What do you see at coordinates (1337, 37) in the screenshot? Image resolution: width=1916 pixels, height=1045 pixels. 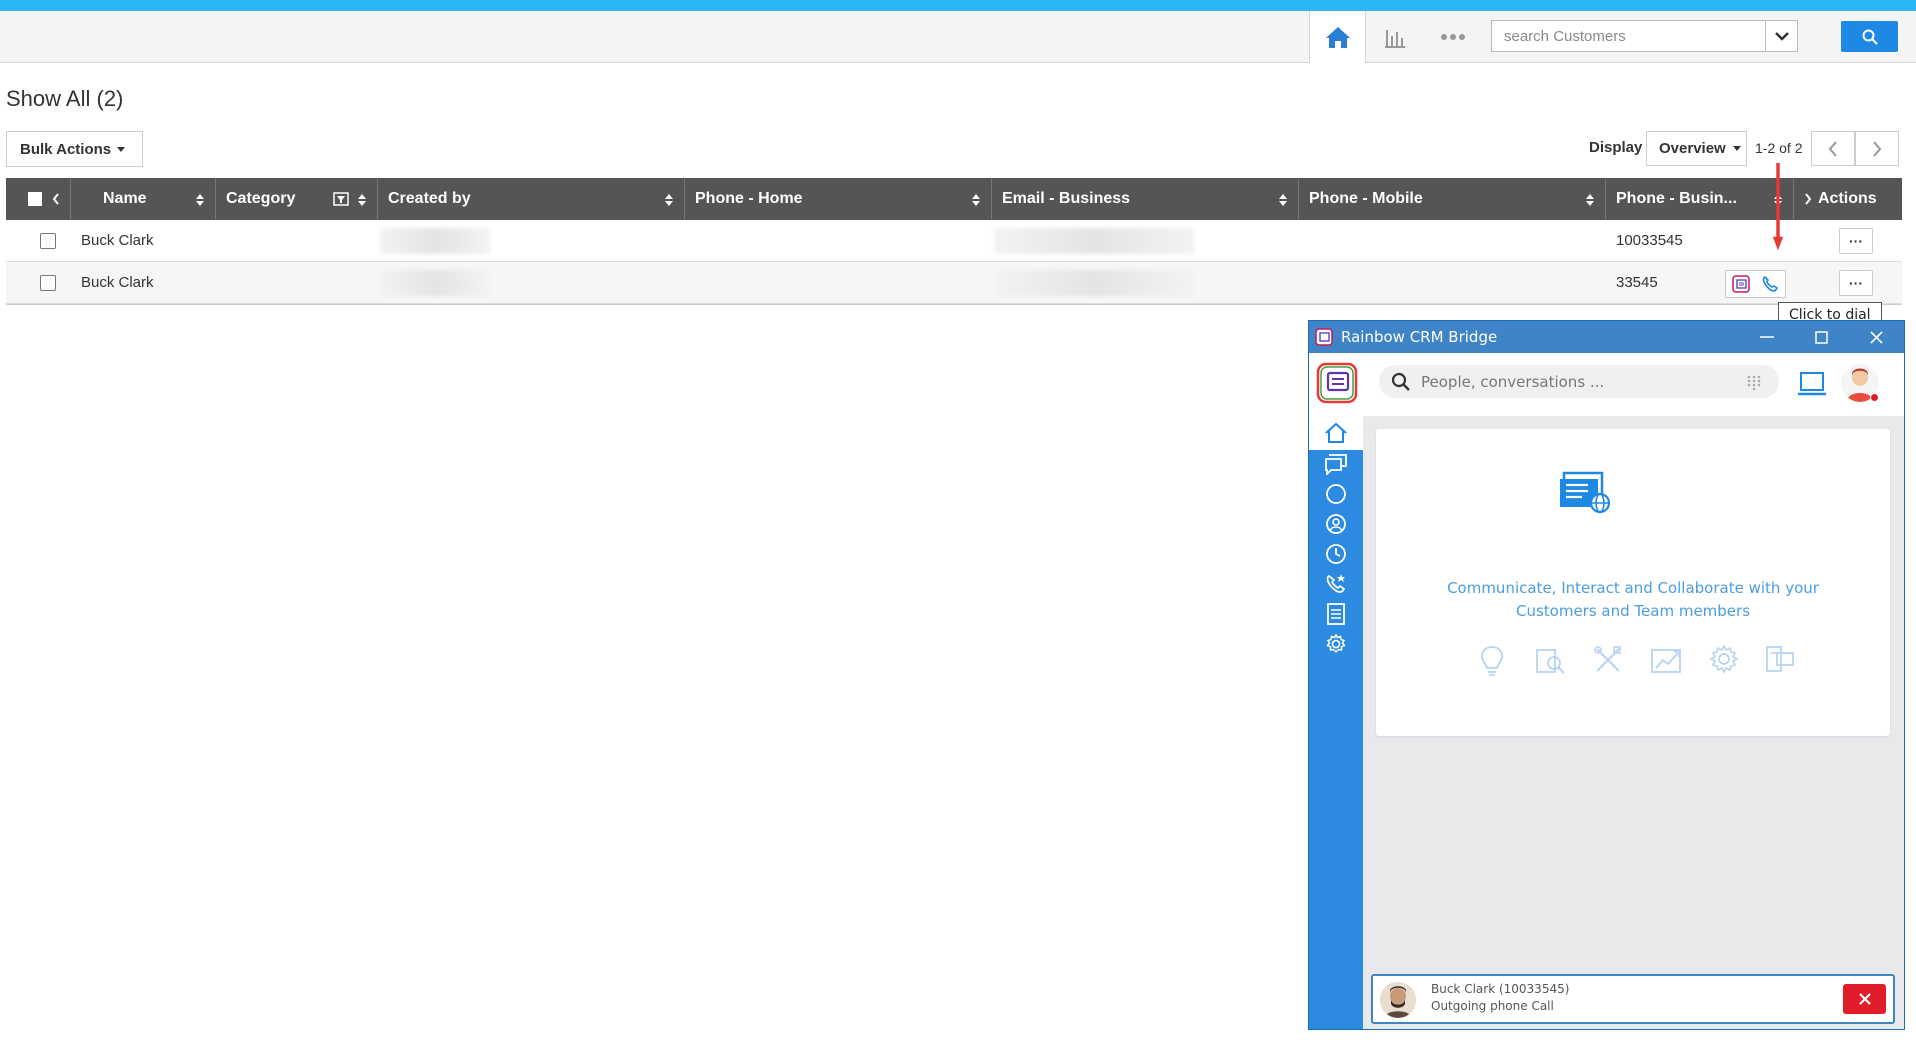 I see `home-button` at bounding box center [1337, 37].